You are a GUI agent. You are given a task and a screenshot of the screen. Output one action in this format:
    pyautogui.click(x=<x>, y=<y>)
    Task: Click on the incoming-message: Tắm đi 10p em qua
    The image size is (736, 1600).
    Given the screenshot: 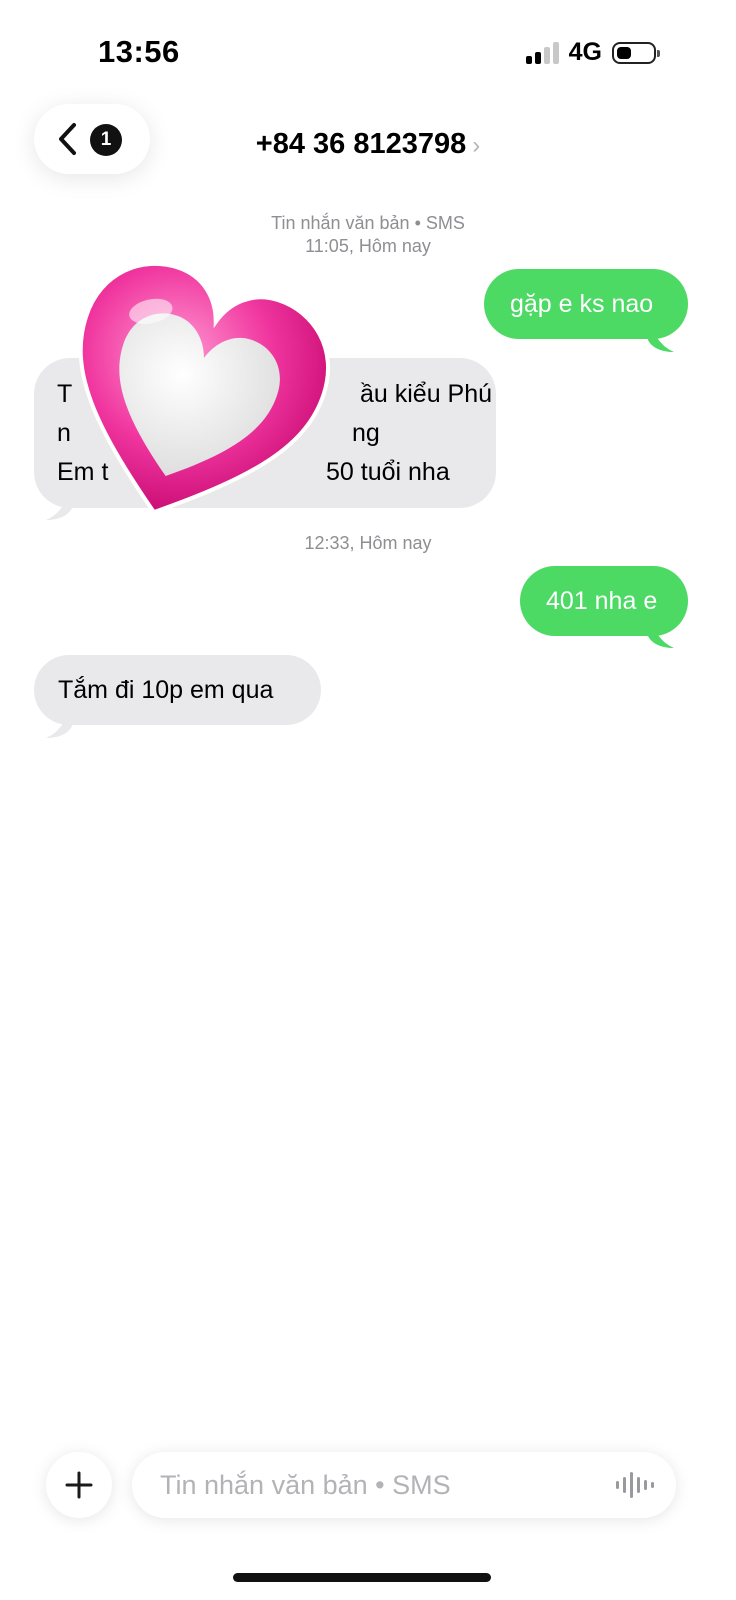 What is the action you would take?
    pyautogui.click(x=177, y=690)
    